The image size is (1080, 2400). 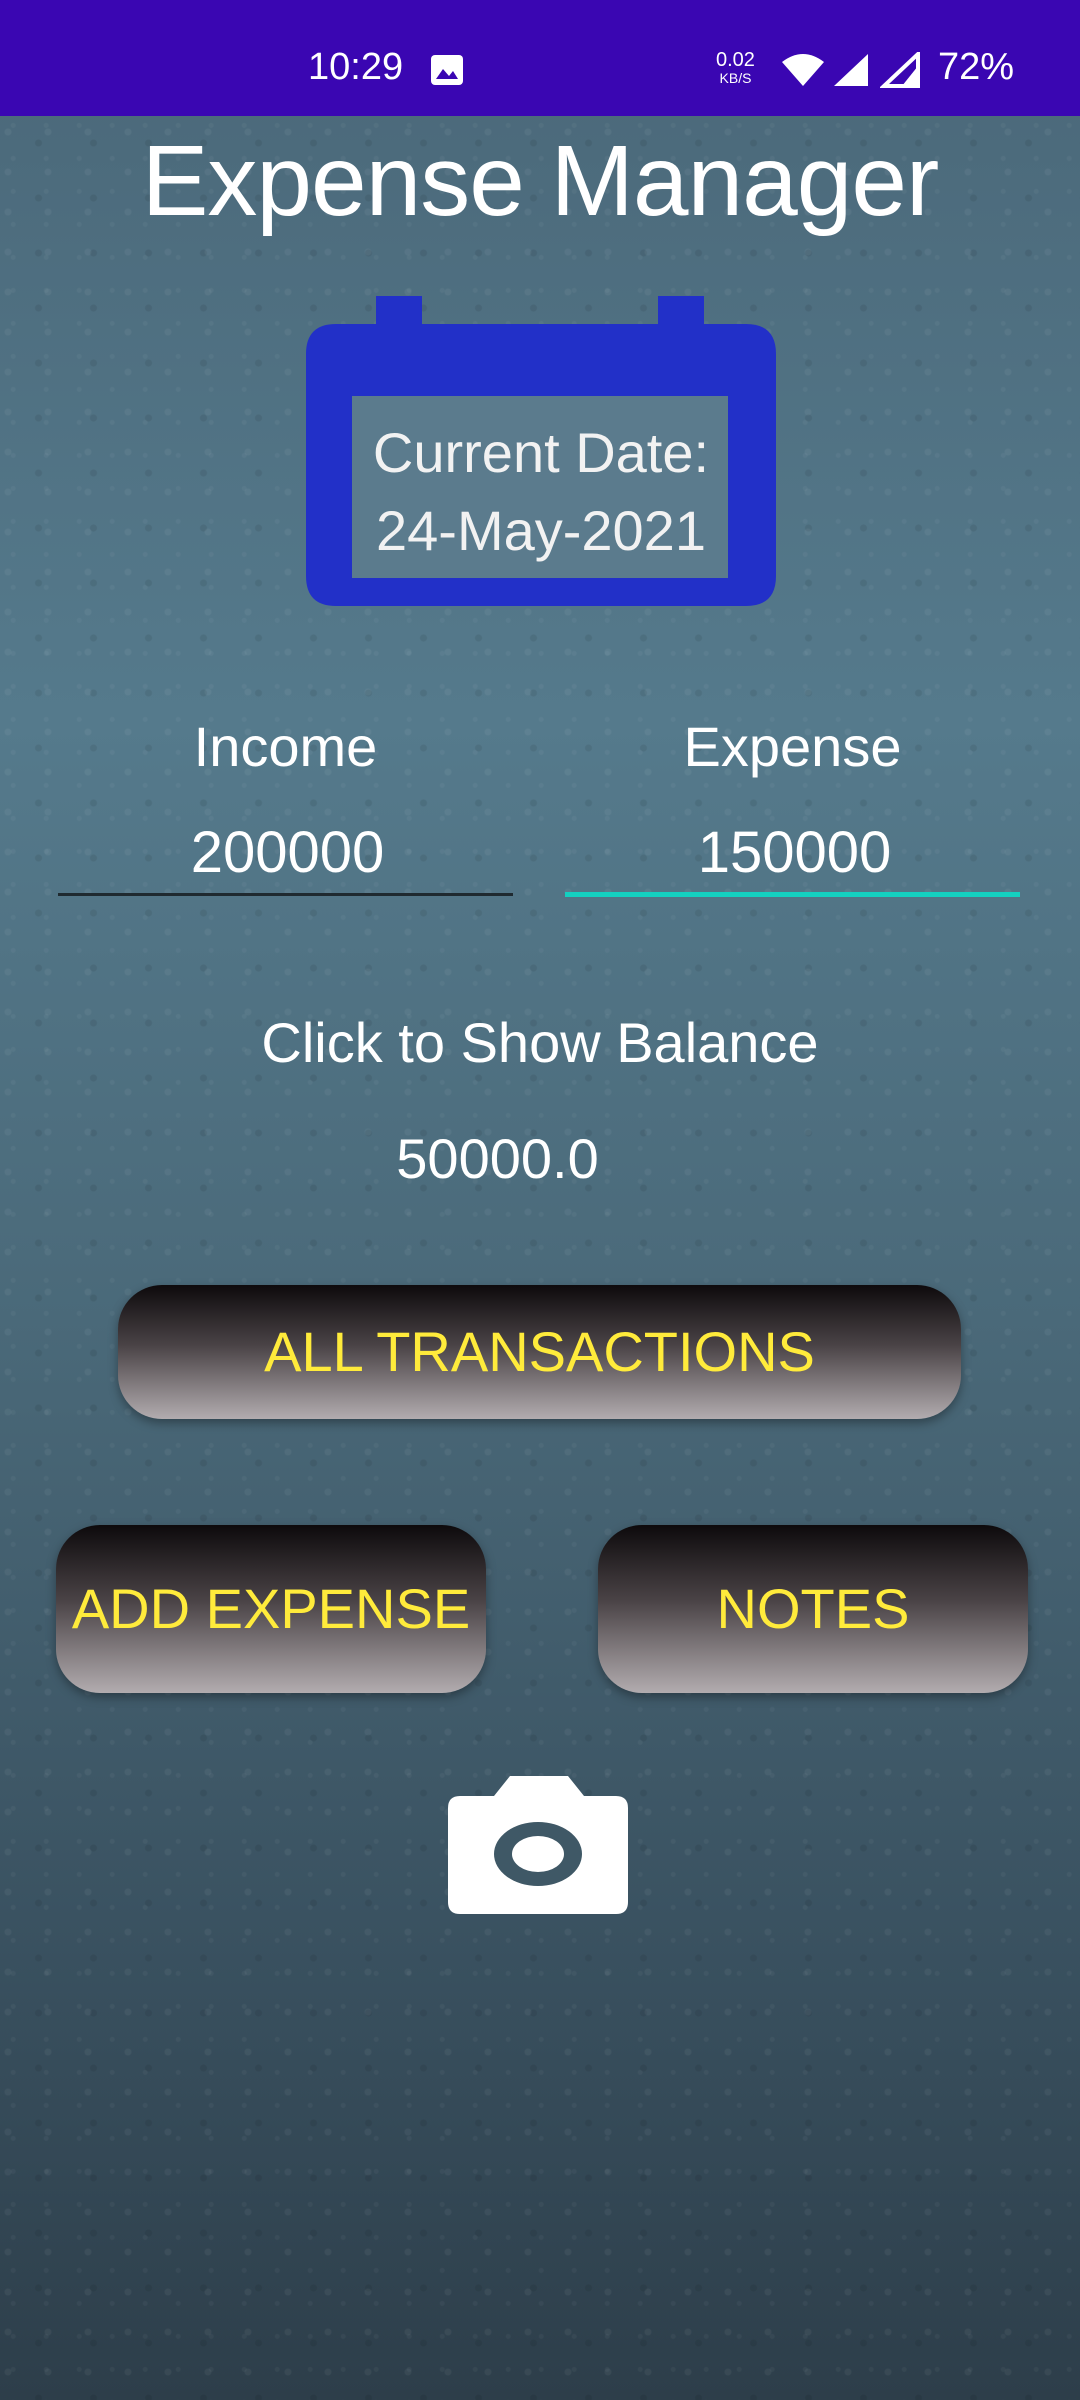 I want to click on date-card: Current Date: 24-May-2021, so click(x=541, y=451).